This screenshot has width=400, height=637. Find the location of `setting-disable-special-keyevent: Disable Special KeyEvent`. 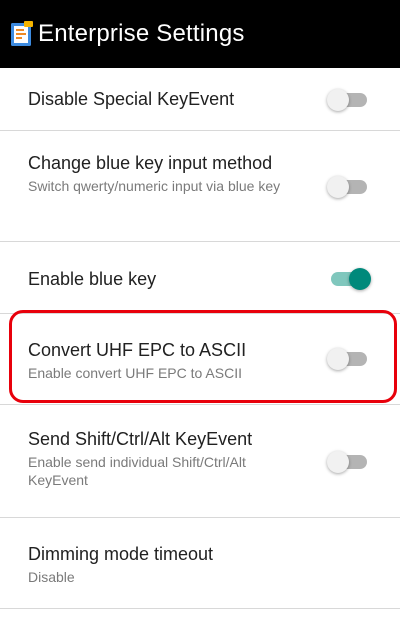

setting-disable-special-keyevent: Disable Special KeyEvent is located at coordinates (200, 99).